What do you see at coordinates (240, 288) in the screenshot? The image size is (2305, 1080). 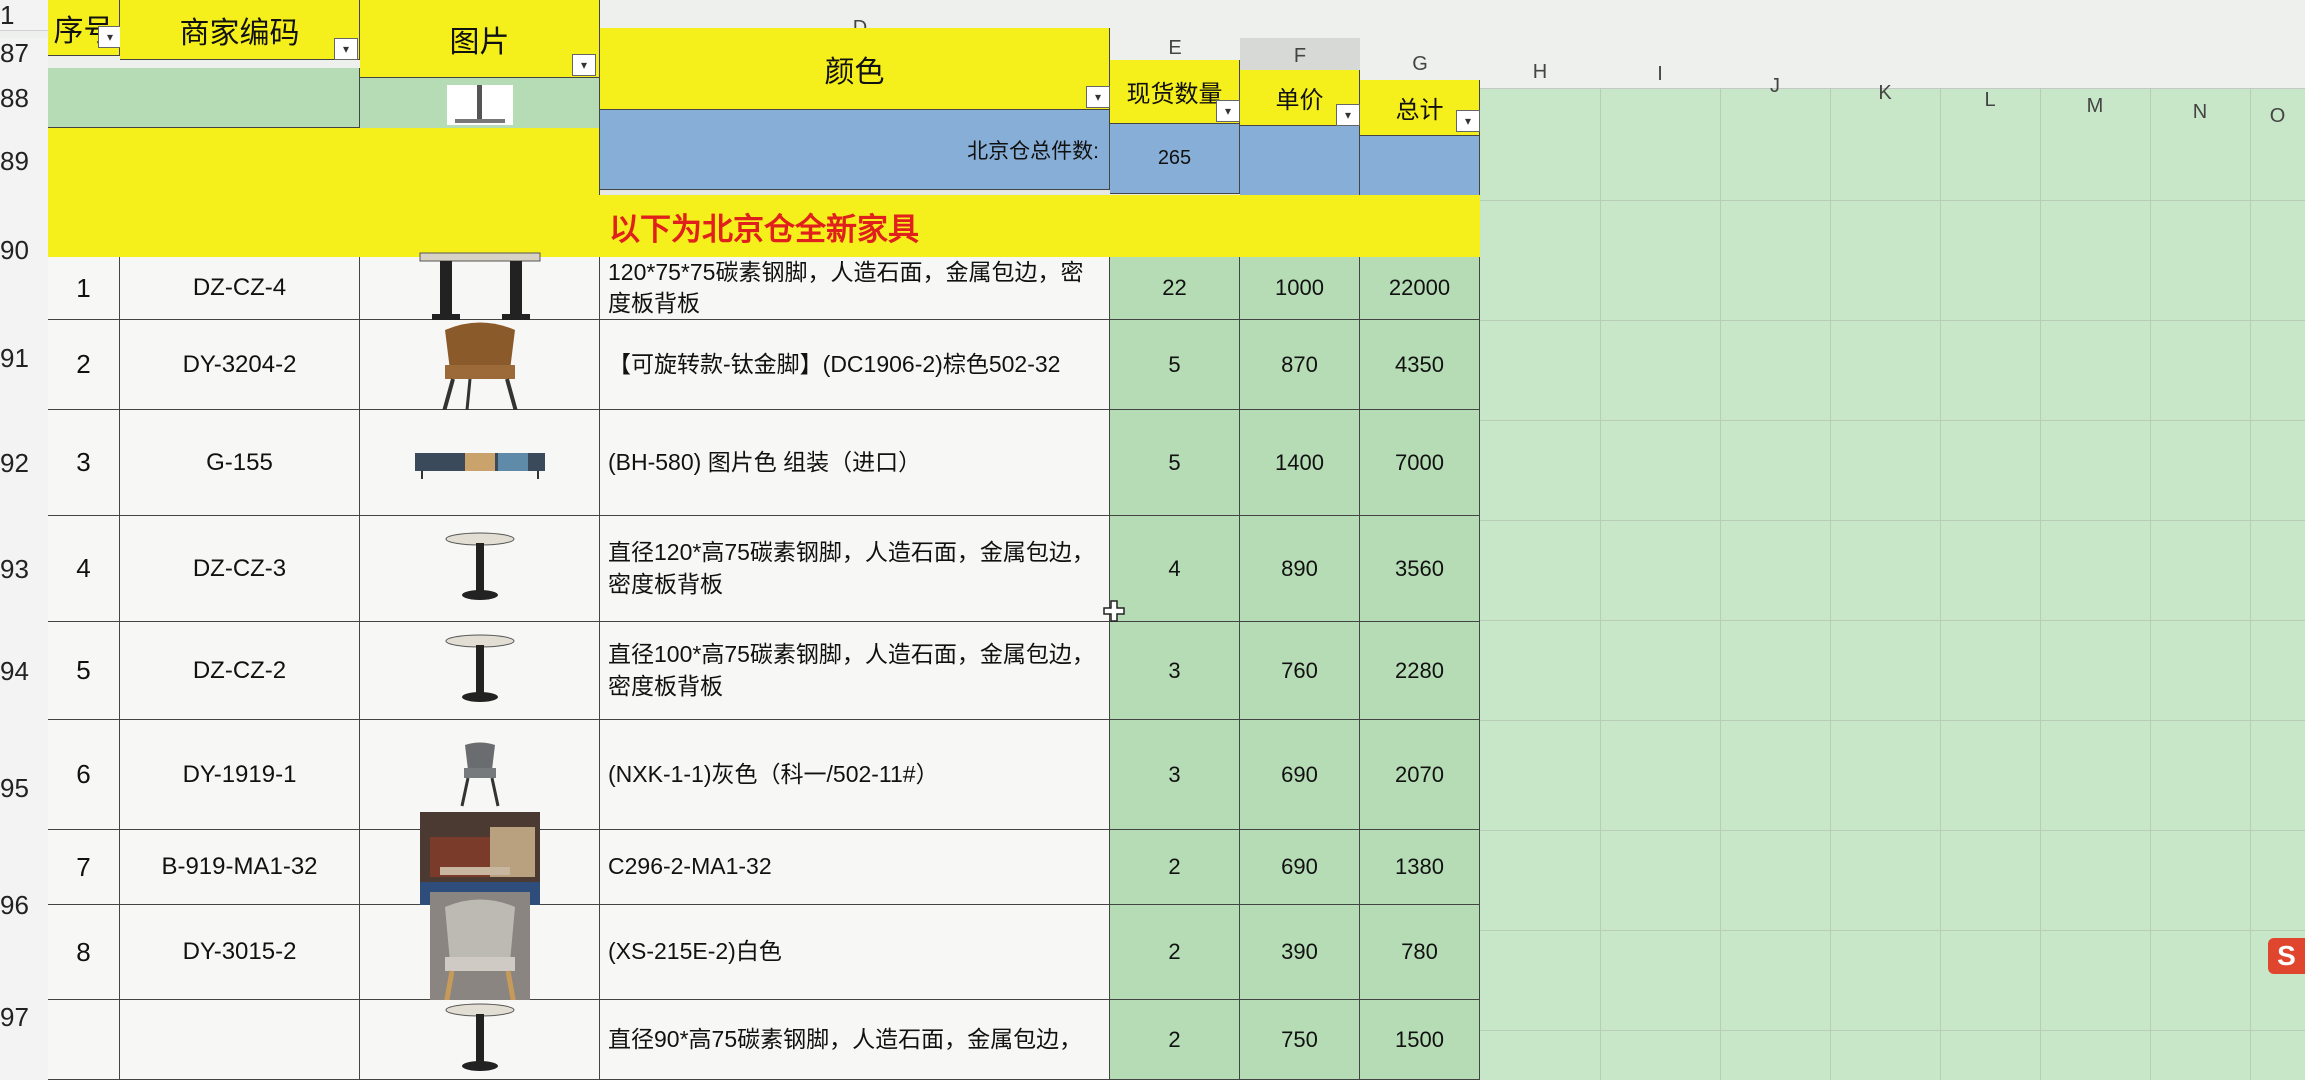 I see `code-cell: DZ-CZ-4` at bounding box center [240, 288].